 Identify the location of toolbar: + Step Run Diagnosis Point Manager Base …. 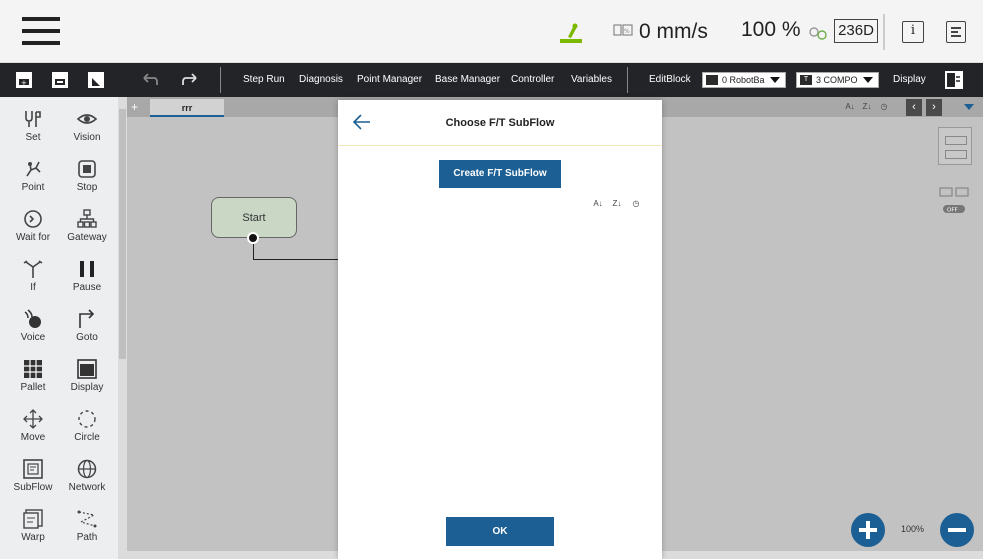
(491, 80).